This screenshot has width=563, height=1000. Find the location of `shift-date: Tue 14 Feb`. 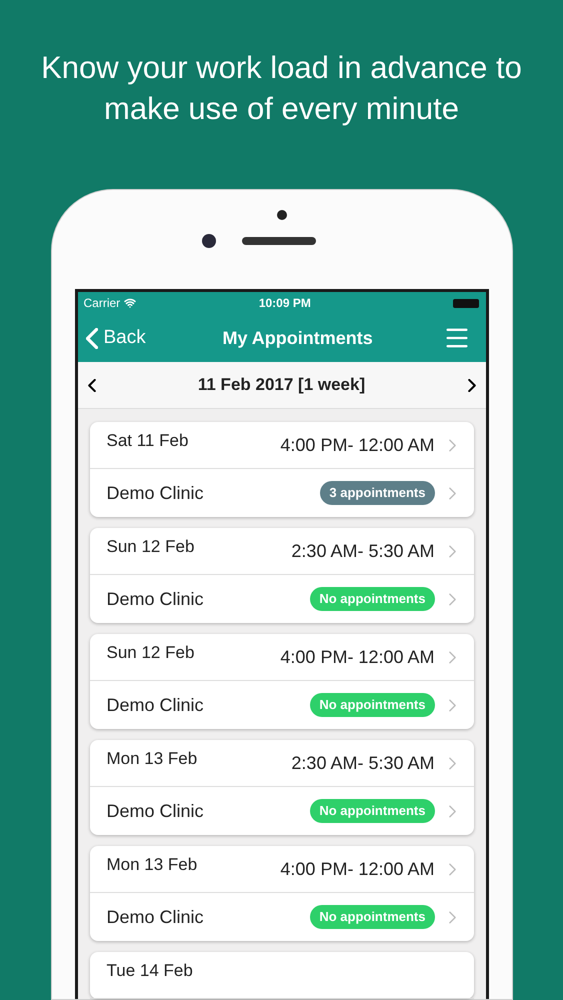

shift-date: Tue 14 Feb is located at coordinates (149, 971).